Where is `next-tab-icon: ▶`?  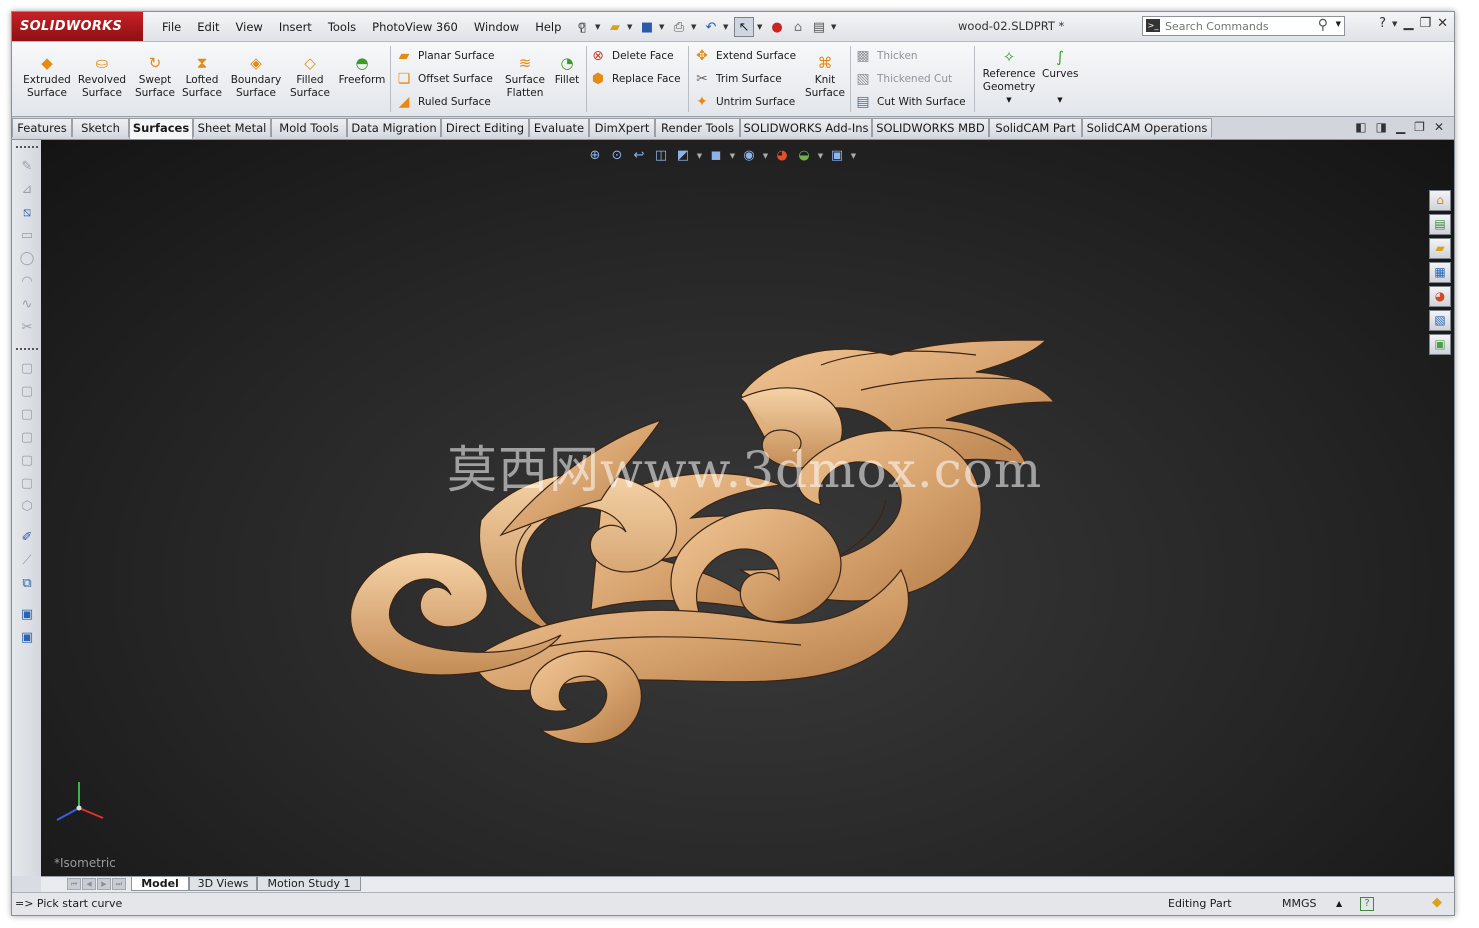
next-tab-icon: ▶ is located at coordinates (104, 884).